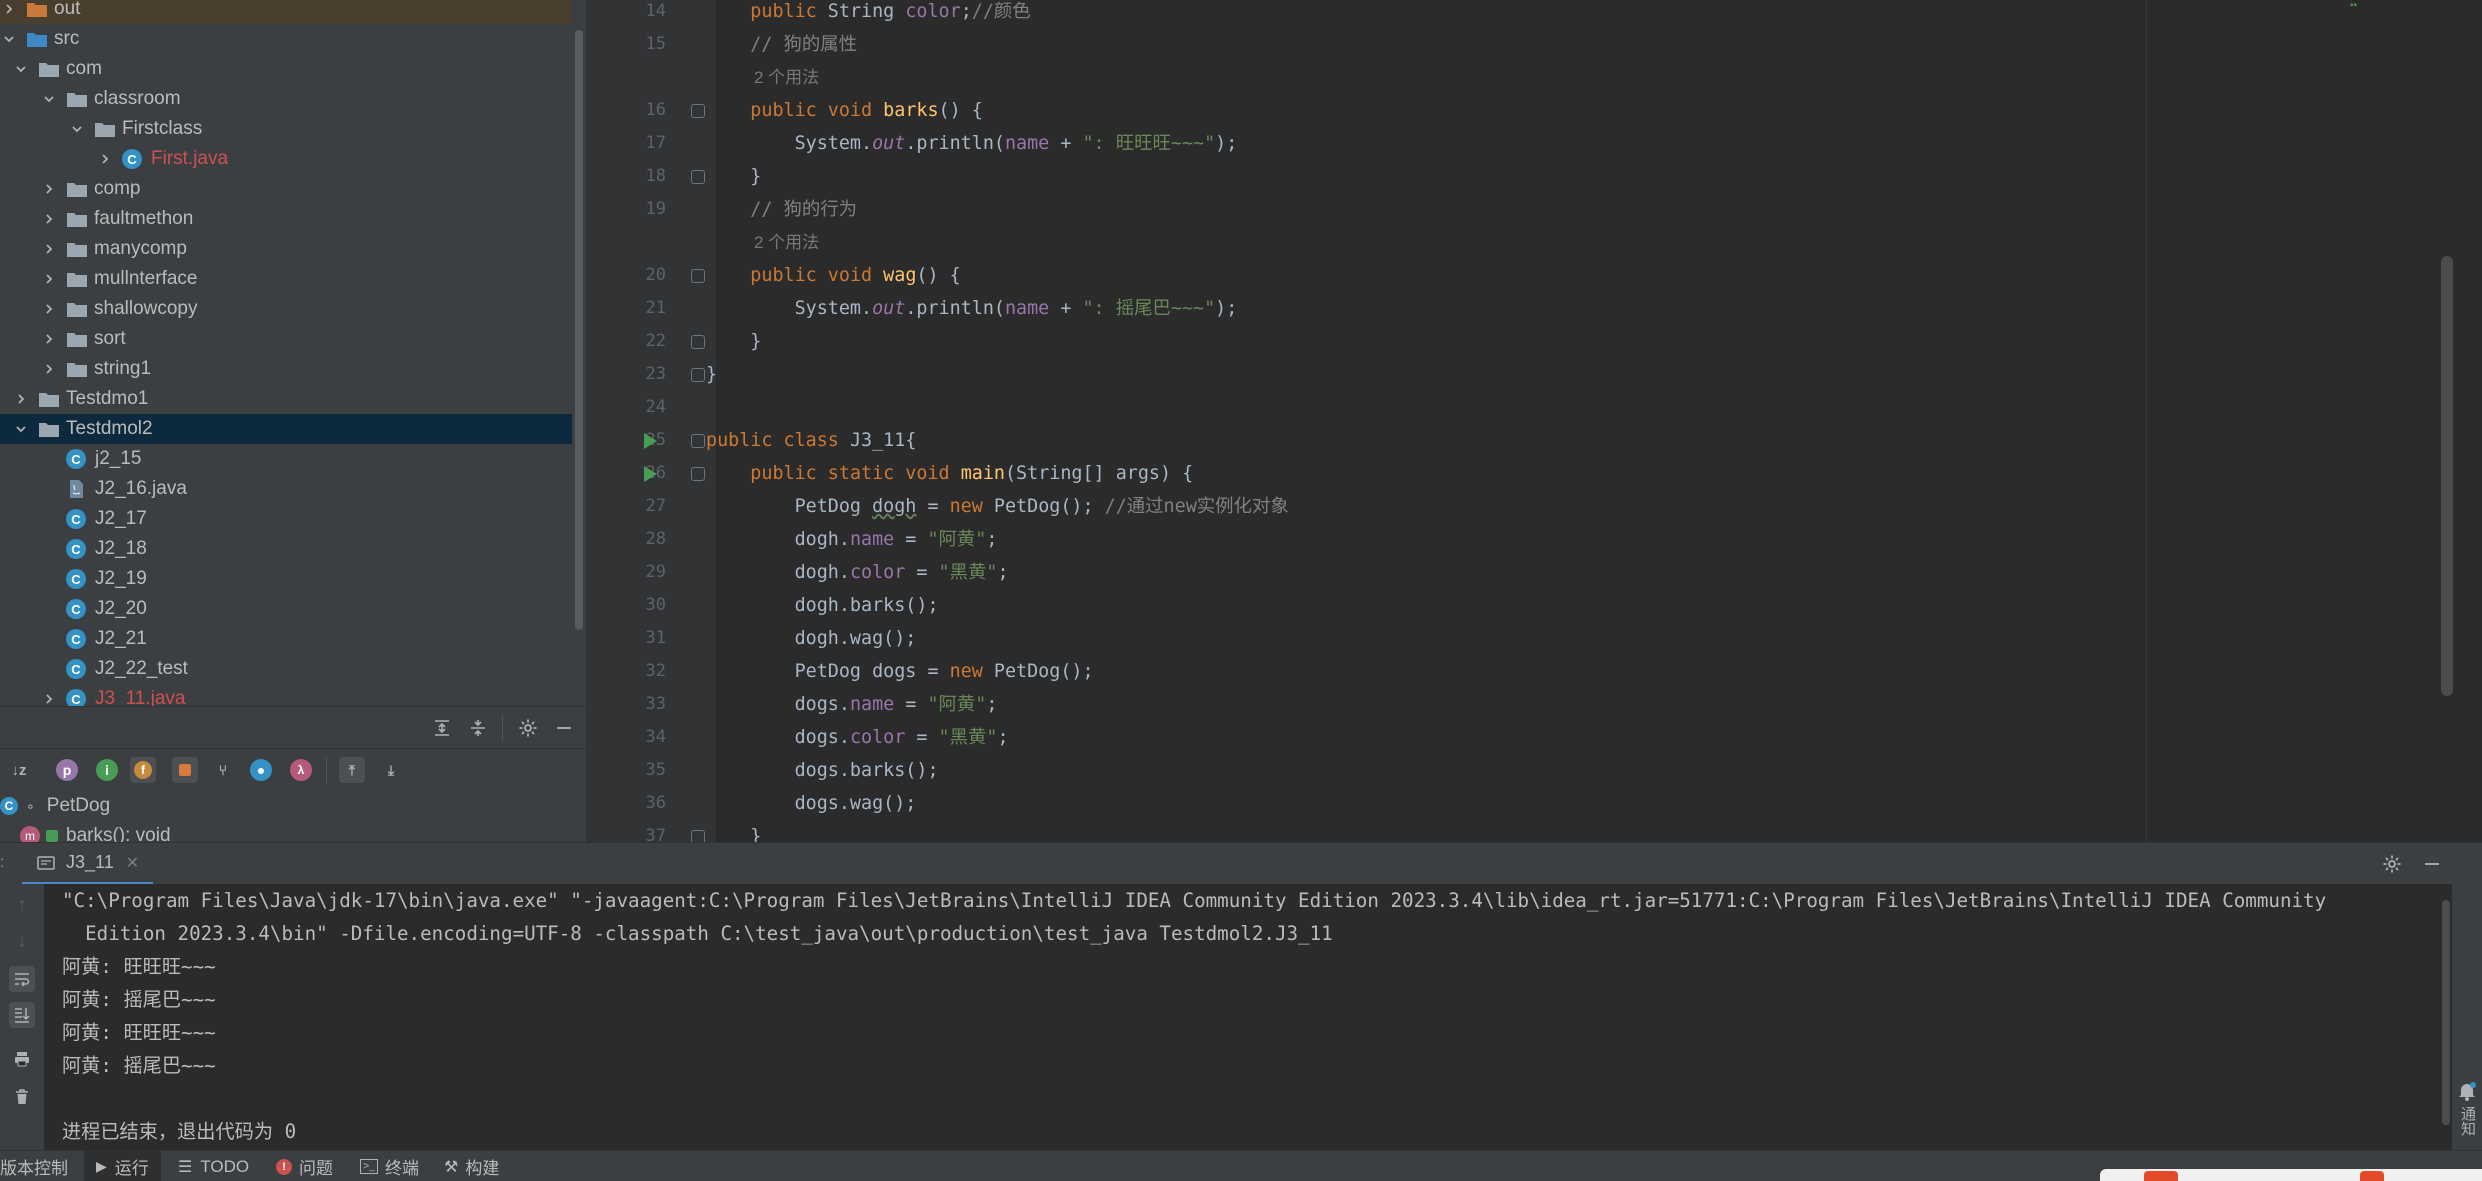 This screenshot has height=1181, width=2482. I want to click on tree-item: C First.java, so click(286, 159).